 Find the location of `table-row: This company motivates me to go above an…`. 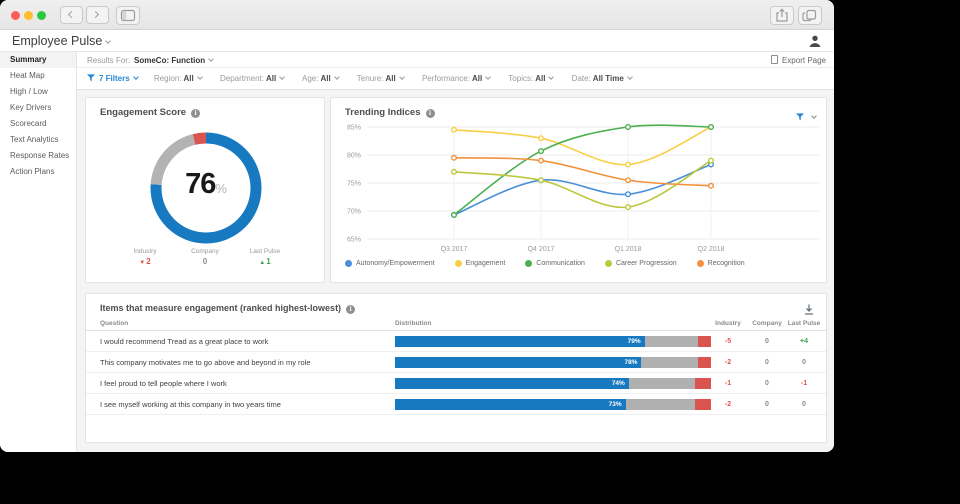

table-row: This company motivates me to go above an… is located at coordinates (456, 362).